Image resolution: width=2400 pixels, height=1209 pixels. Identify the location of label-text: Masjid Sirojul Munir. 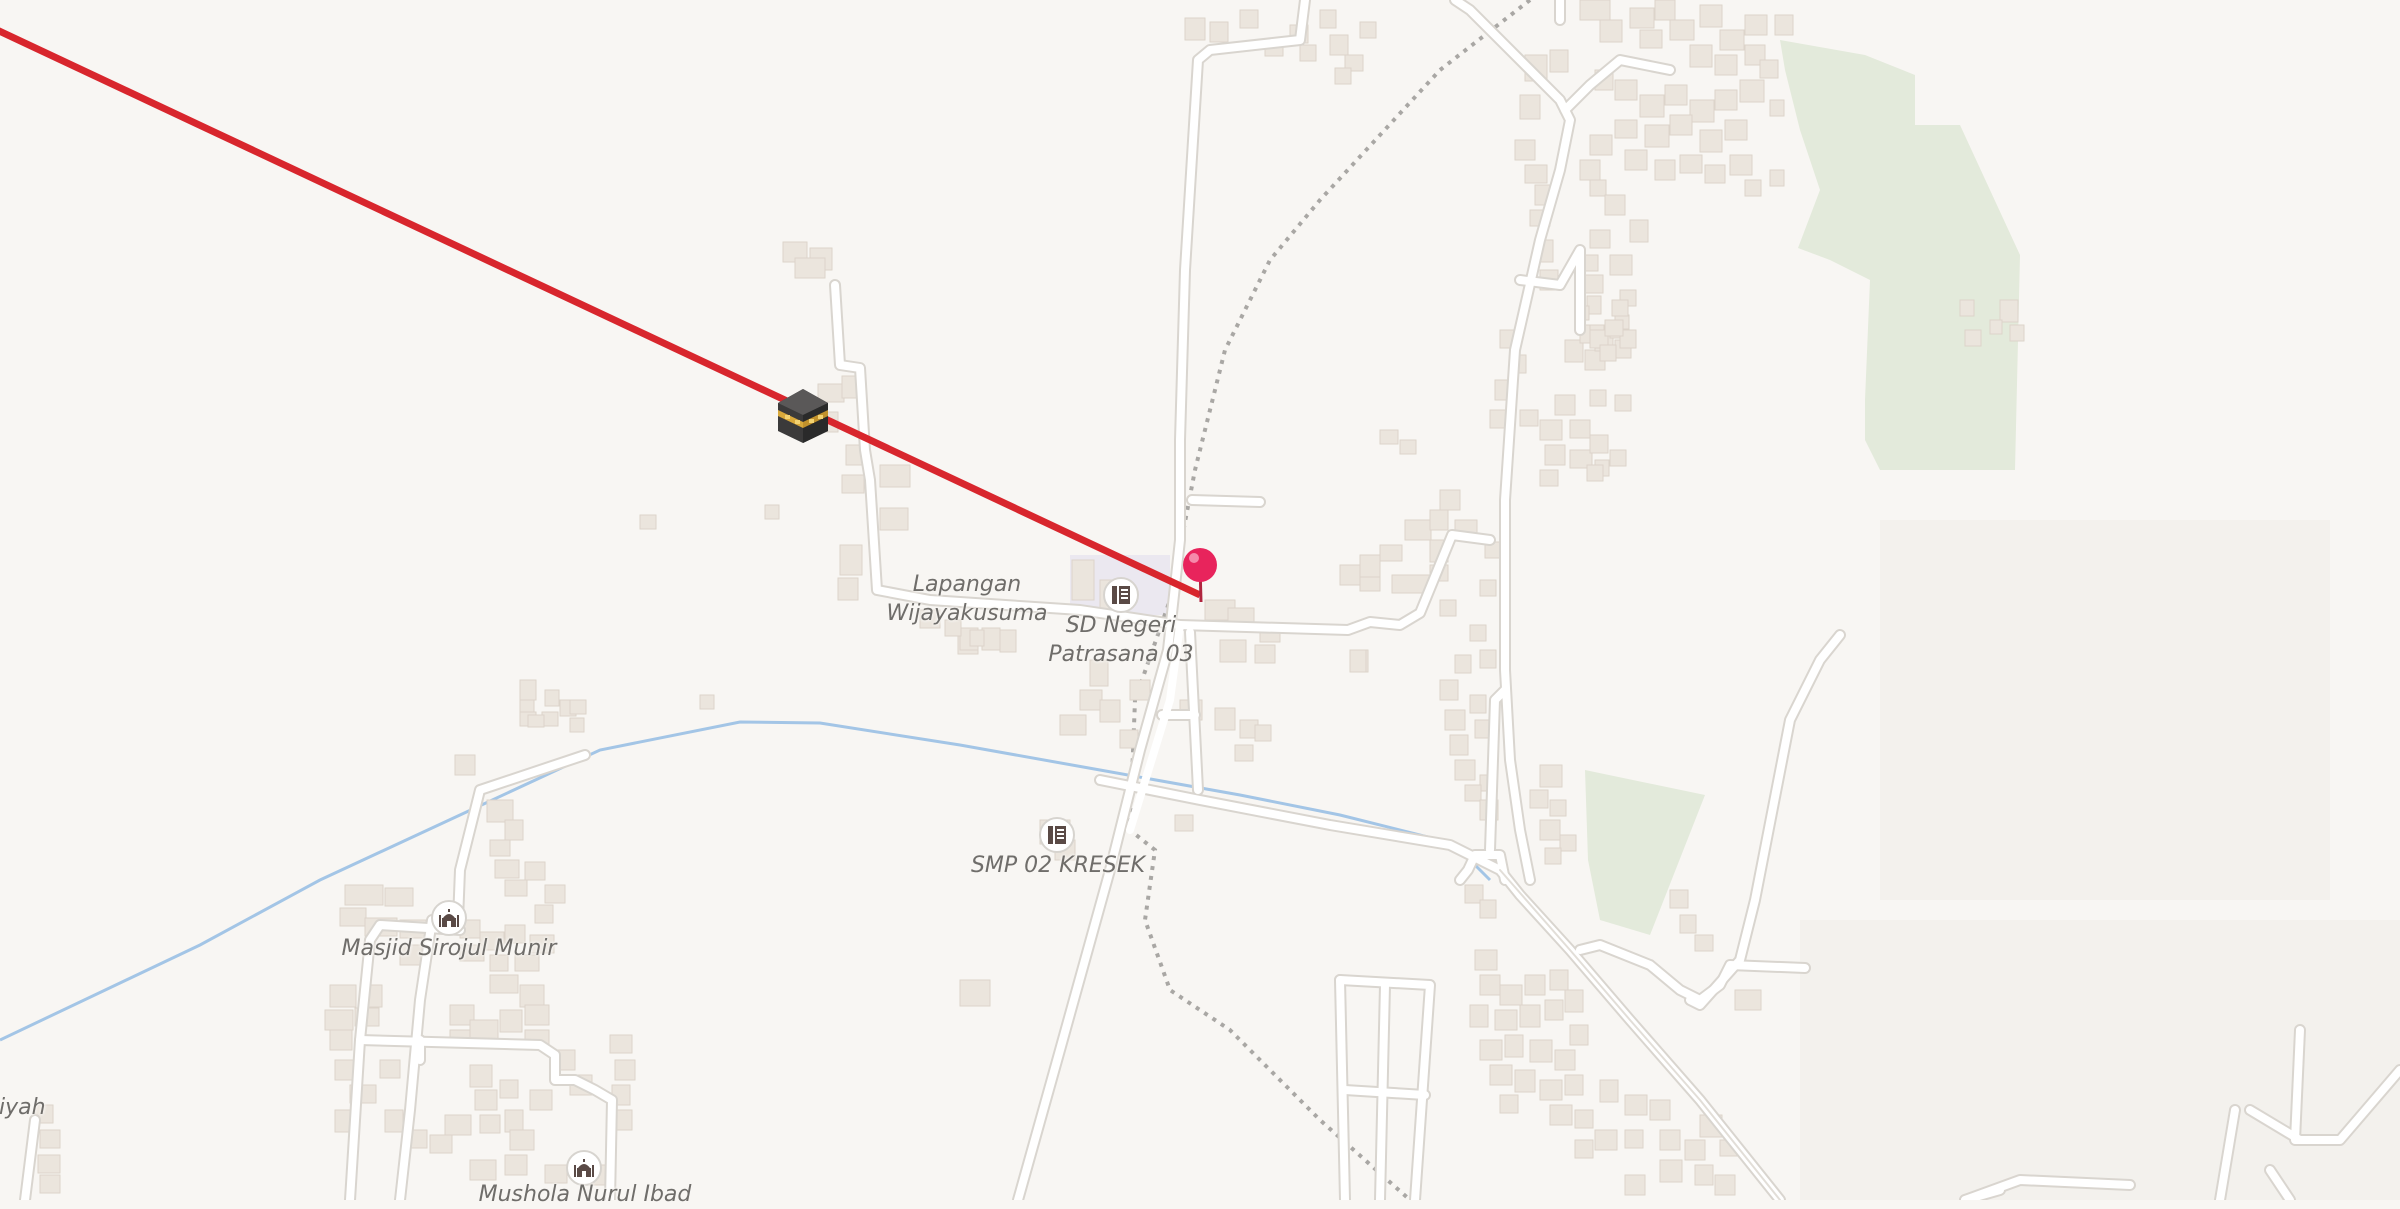
(449, 948).